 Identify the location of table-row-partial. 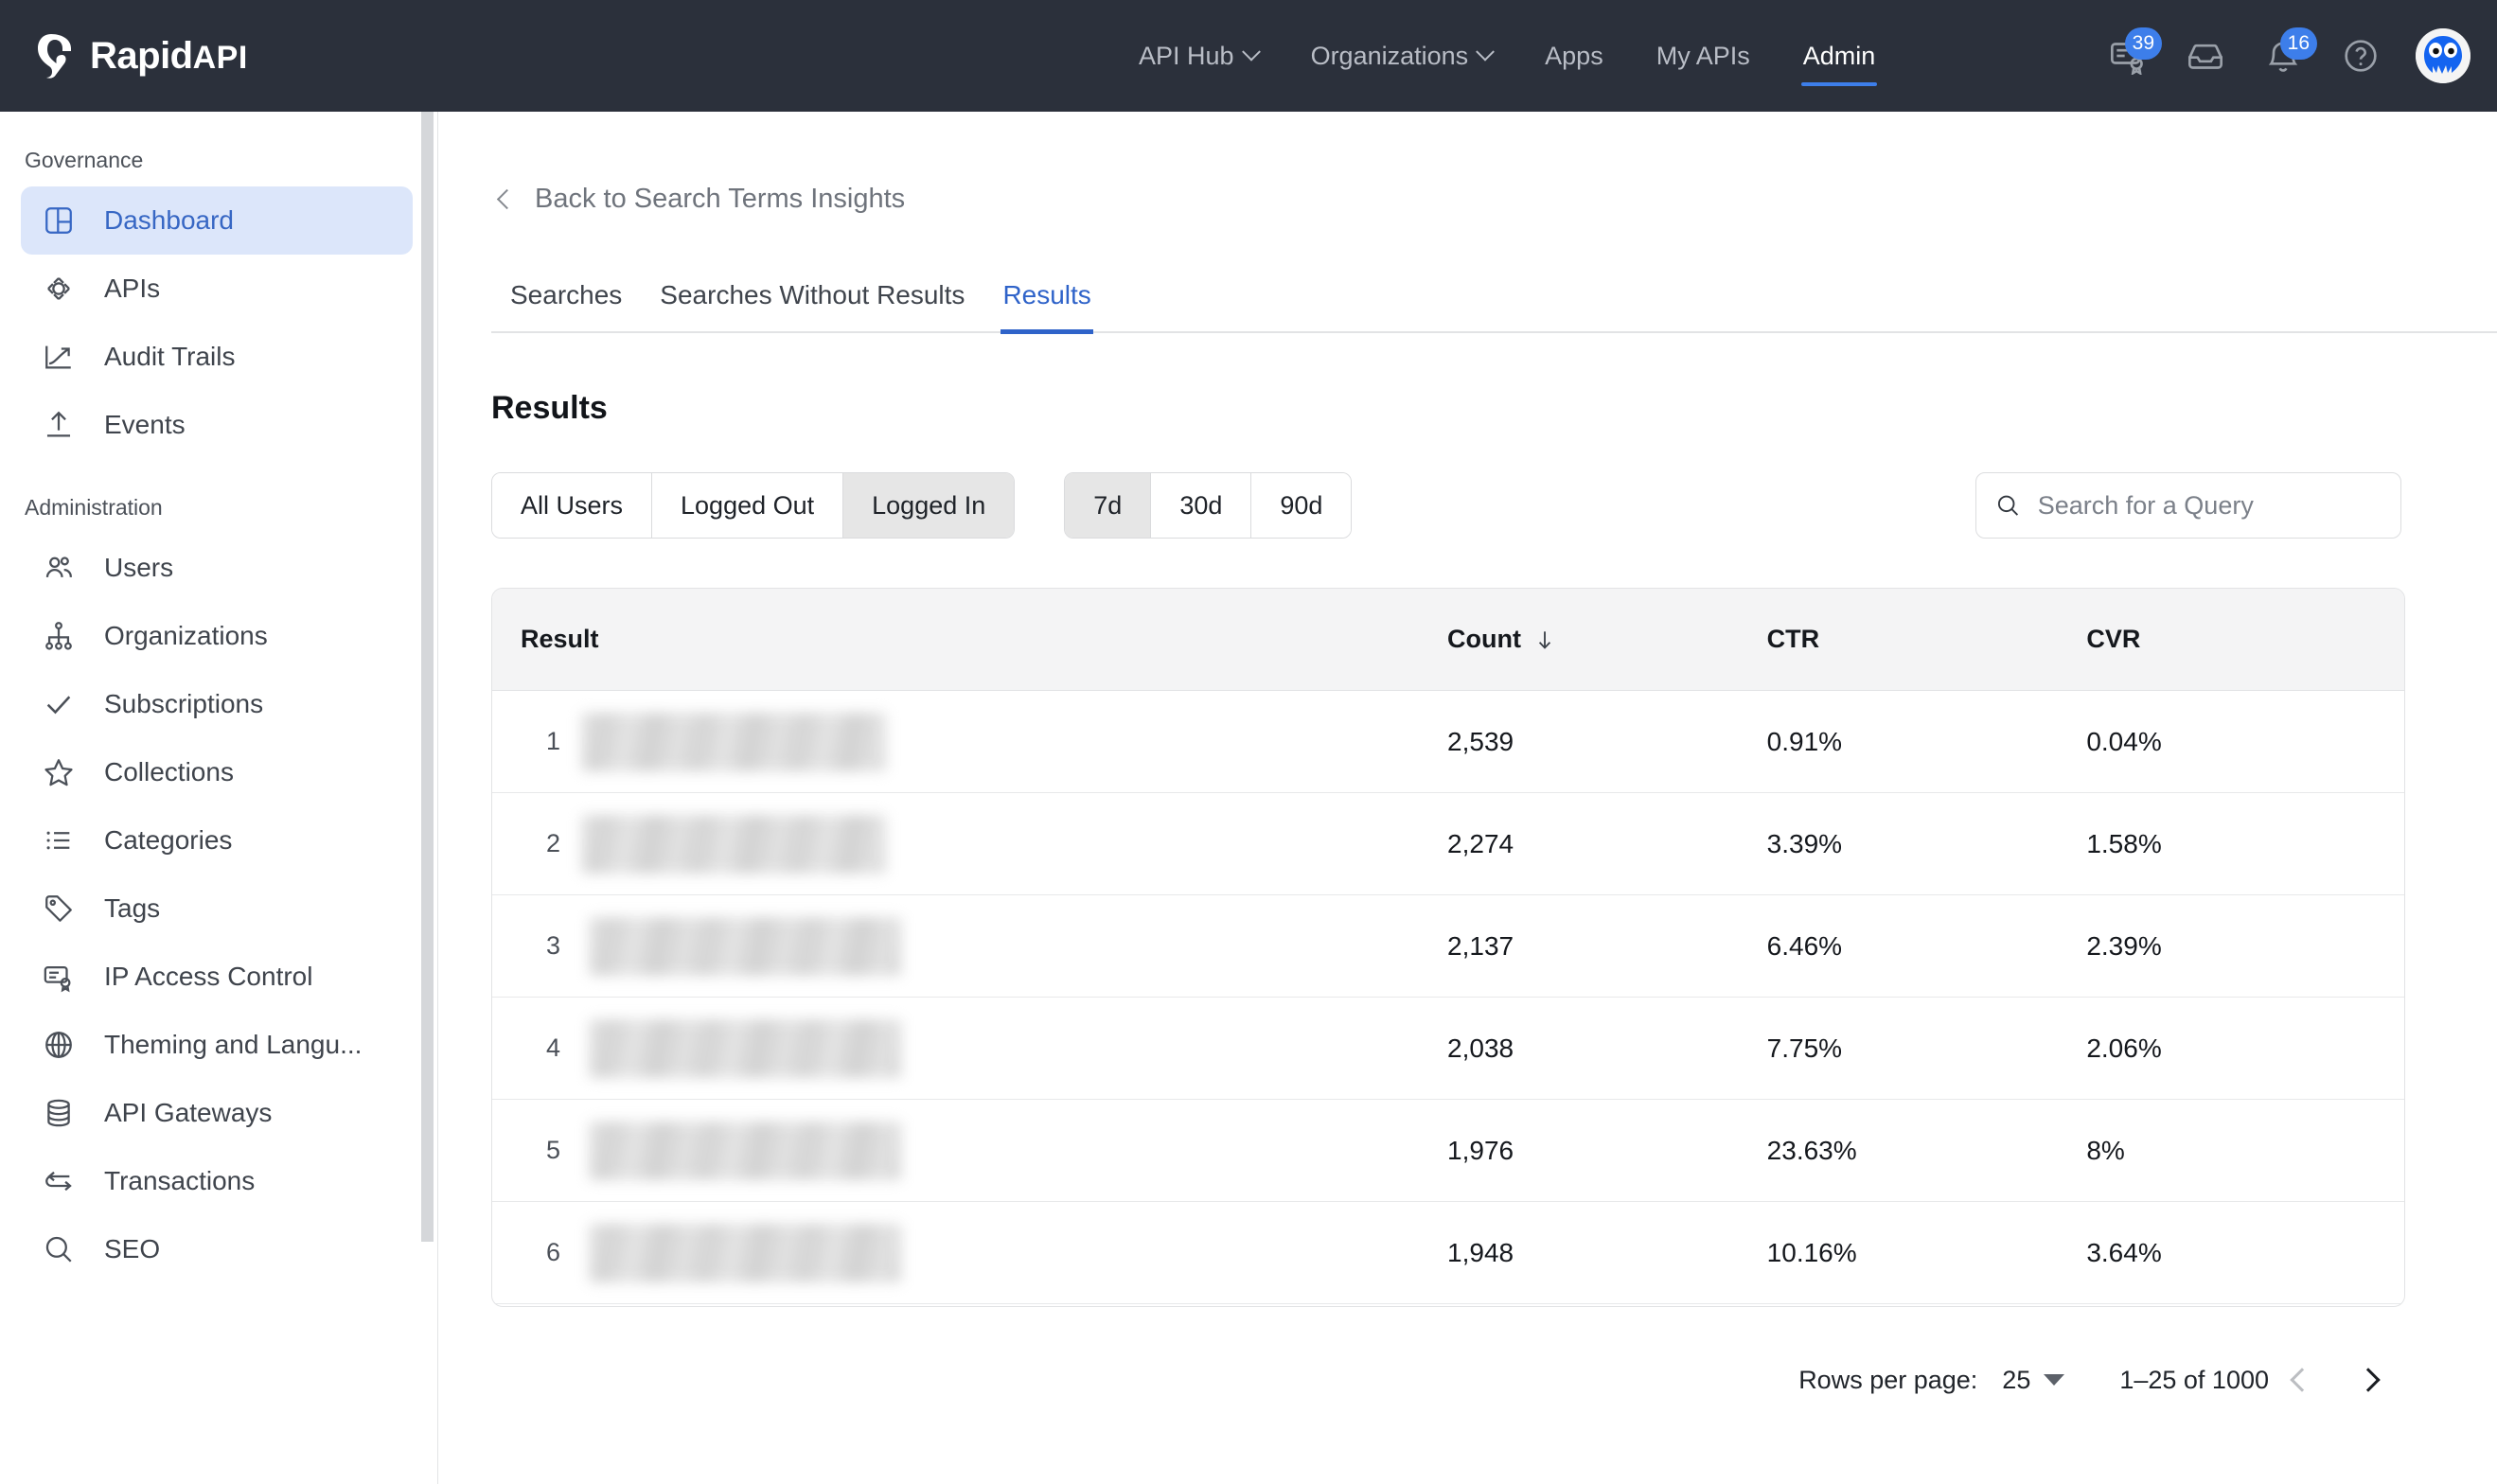
(1448, 1305).